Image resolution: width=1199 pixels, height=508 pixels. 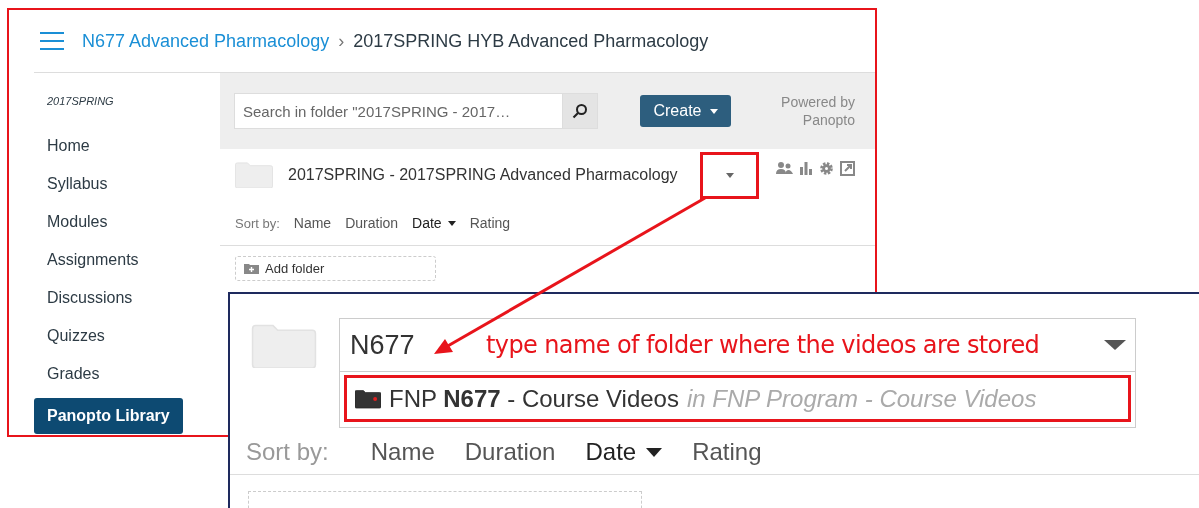 I want to click on folder-suggestion: FNP N677 - Course Videos in FNP Program - Course Videos, so click(x=737, y=398).